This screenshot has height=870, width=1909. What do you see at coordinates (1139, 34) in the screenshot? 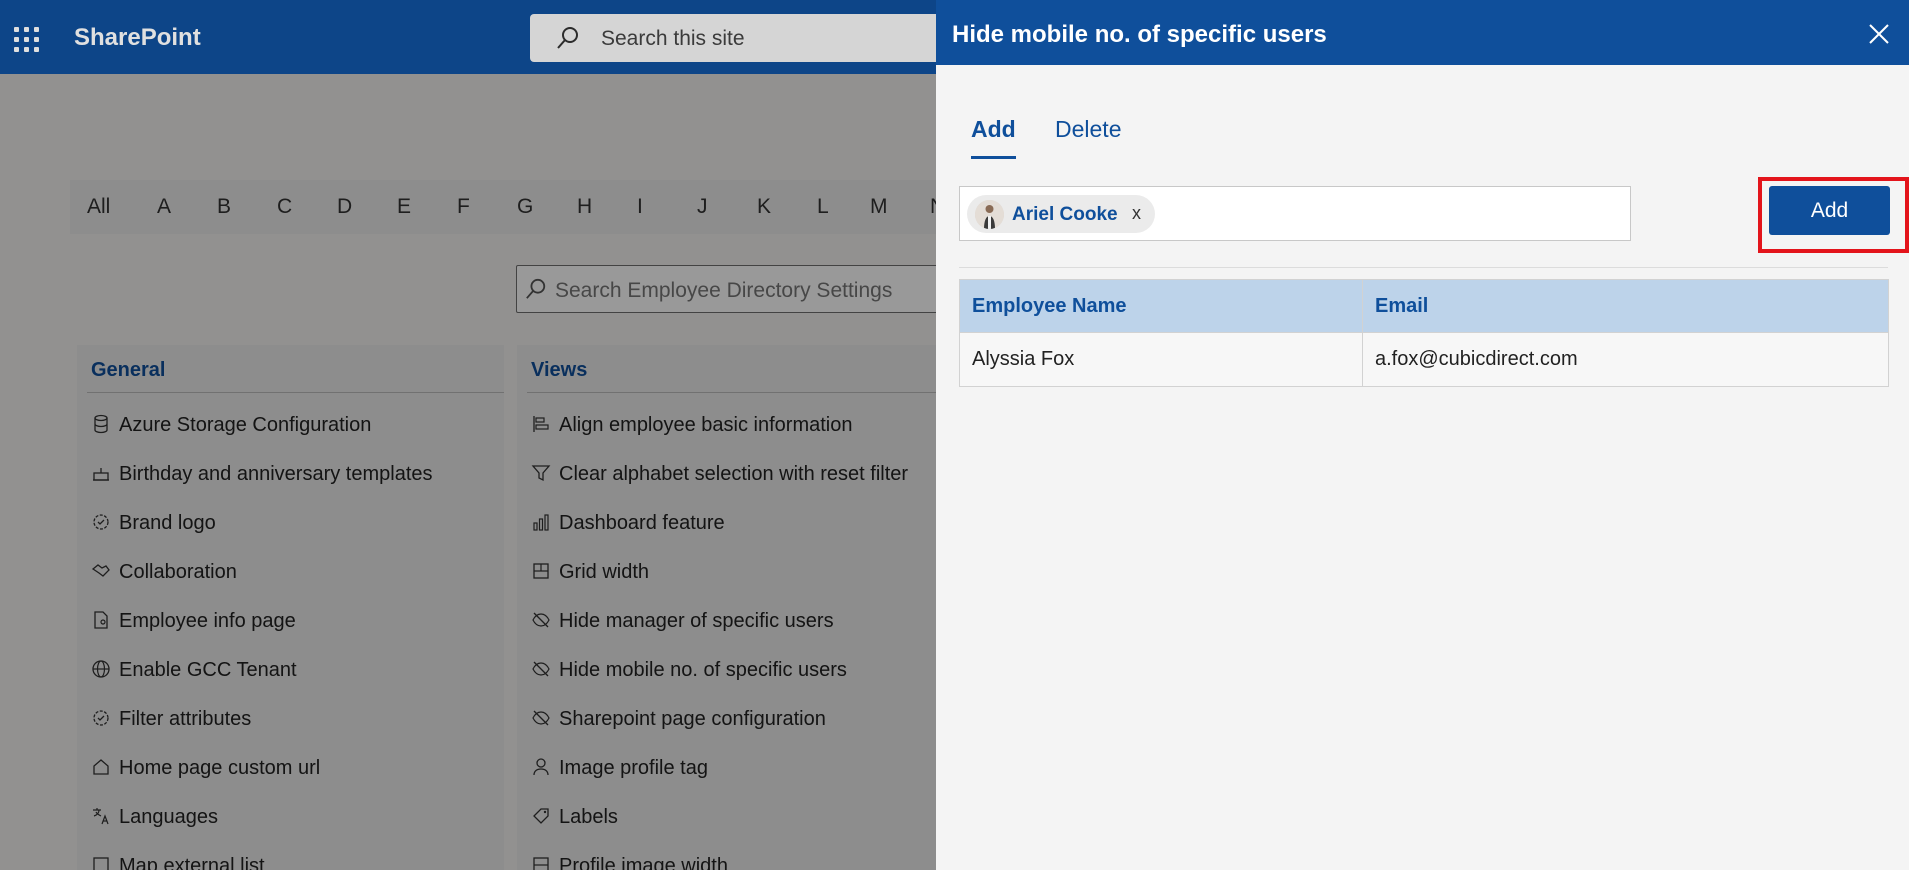
I see `panel-title: Hide mobile no. of specific users` at bounding box center [1139, 34].